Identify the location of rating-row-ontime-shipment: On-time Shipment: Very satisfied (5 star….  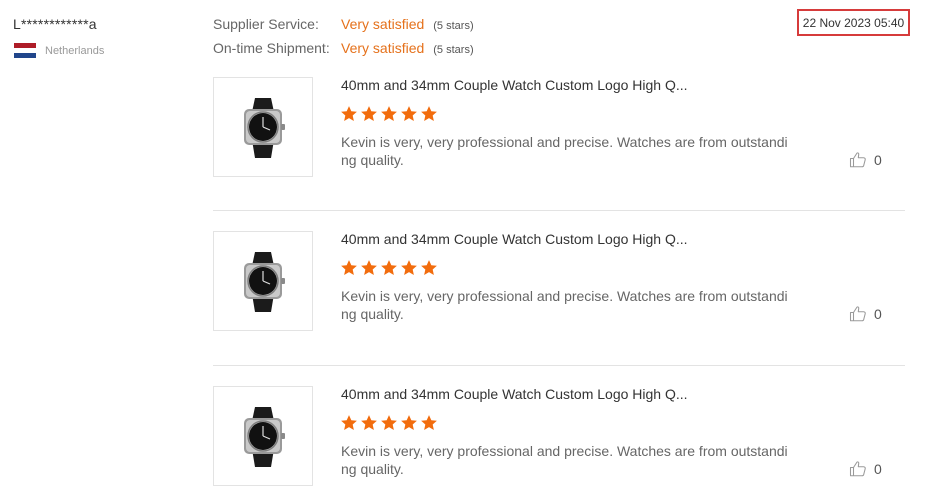
(343, 52).